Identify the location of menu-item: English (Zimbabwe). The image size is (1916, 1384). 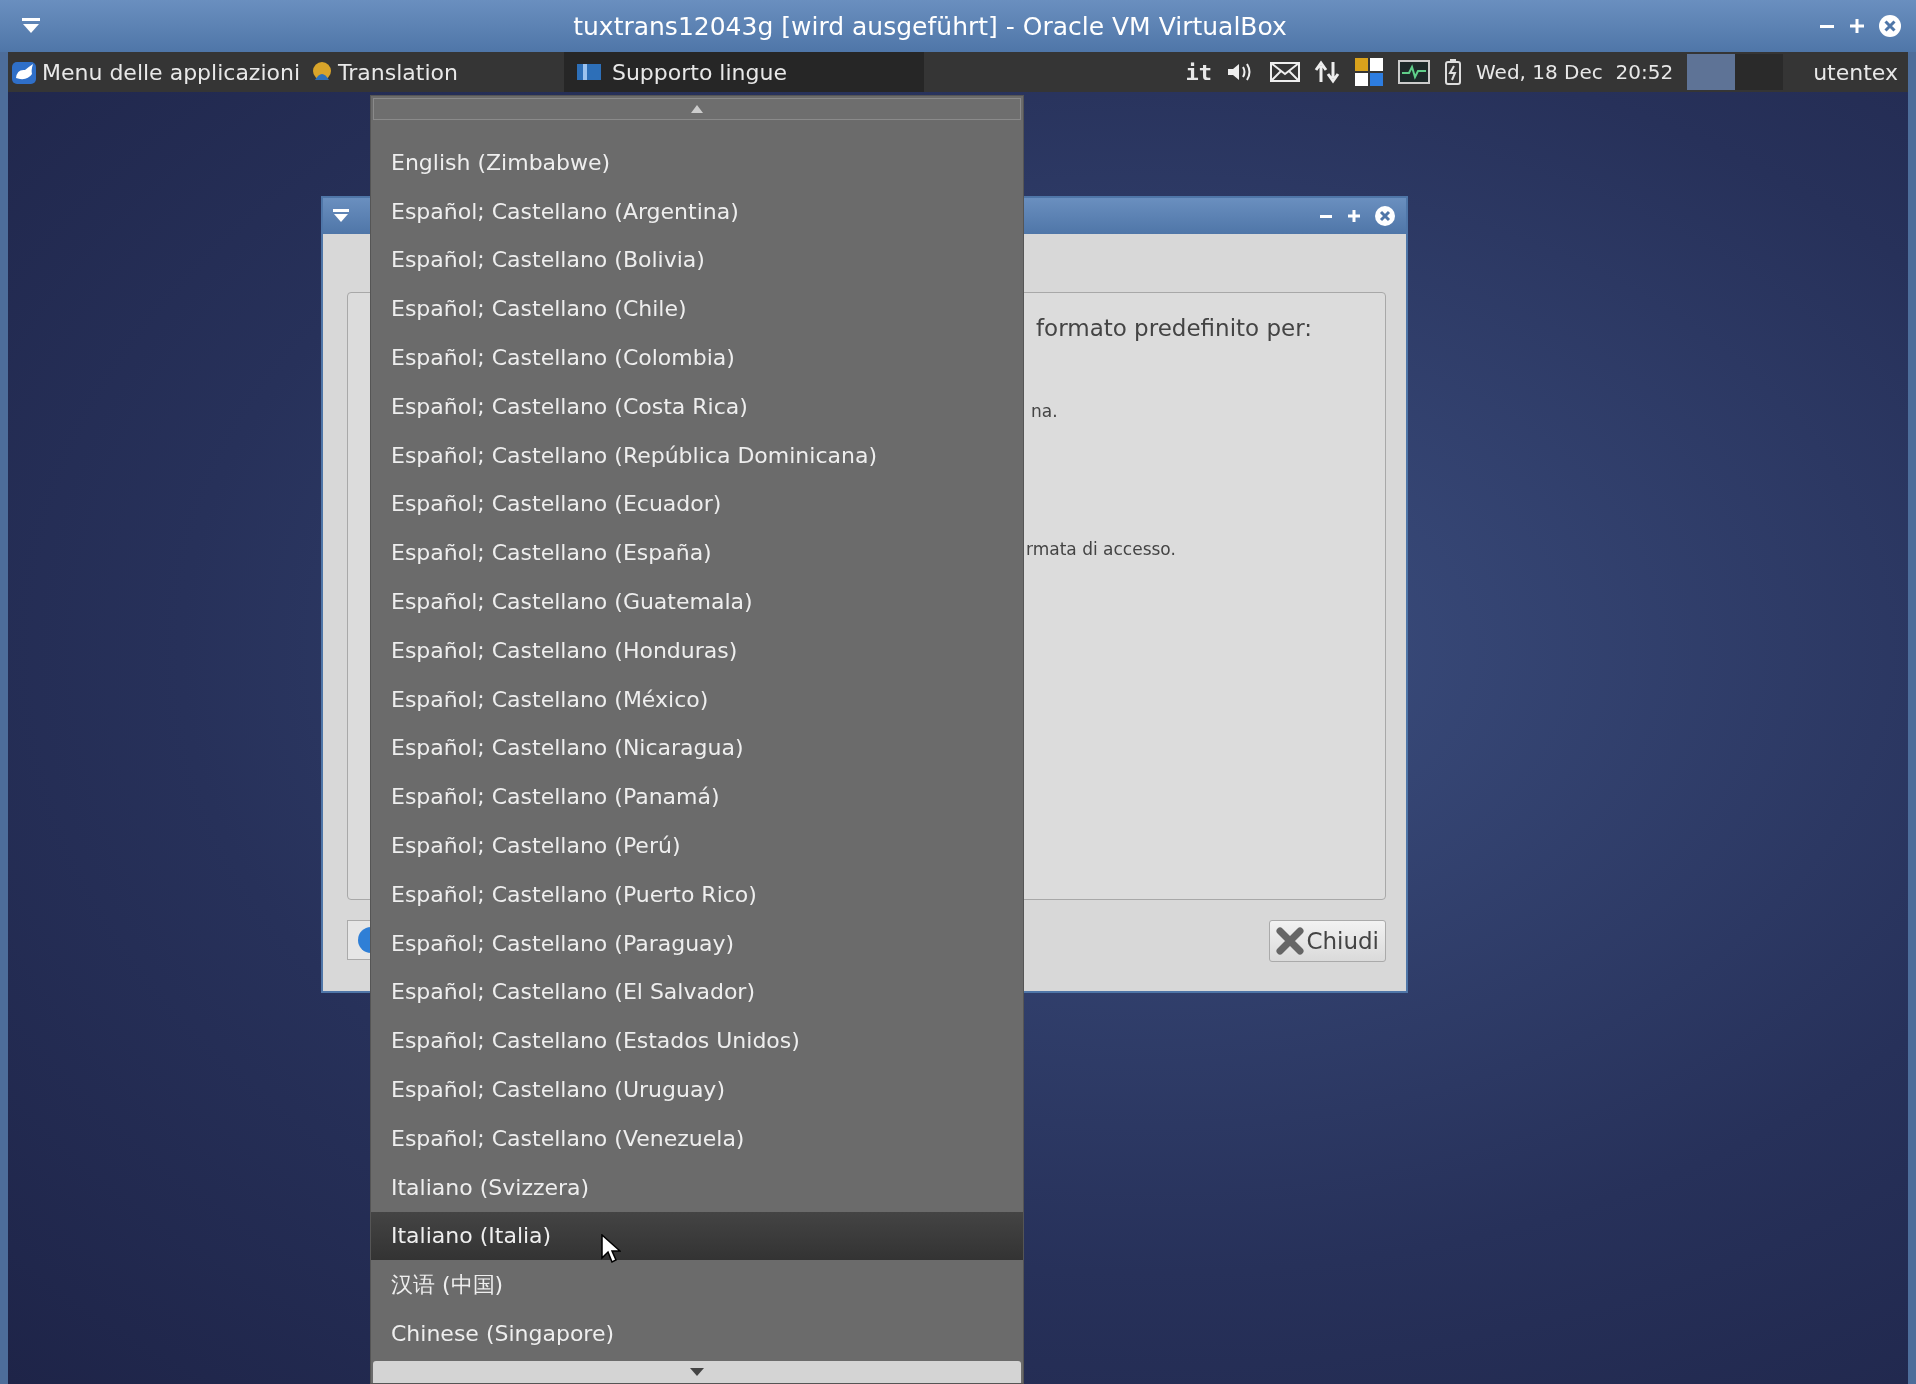
(697, 162).